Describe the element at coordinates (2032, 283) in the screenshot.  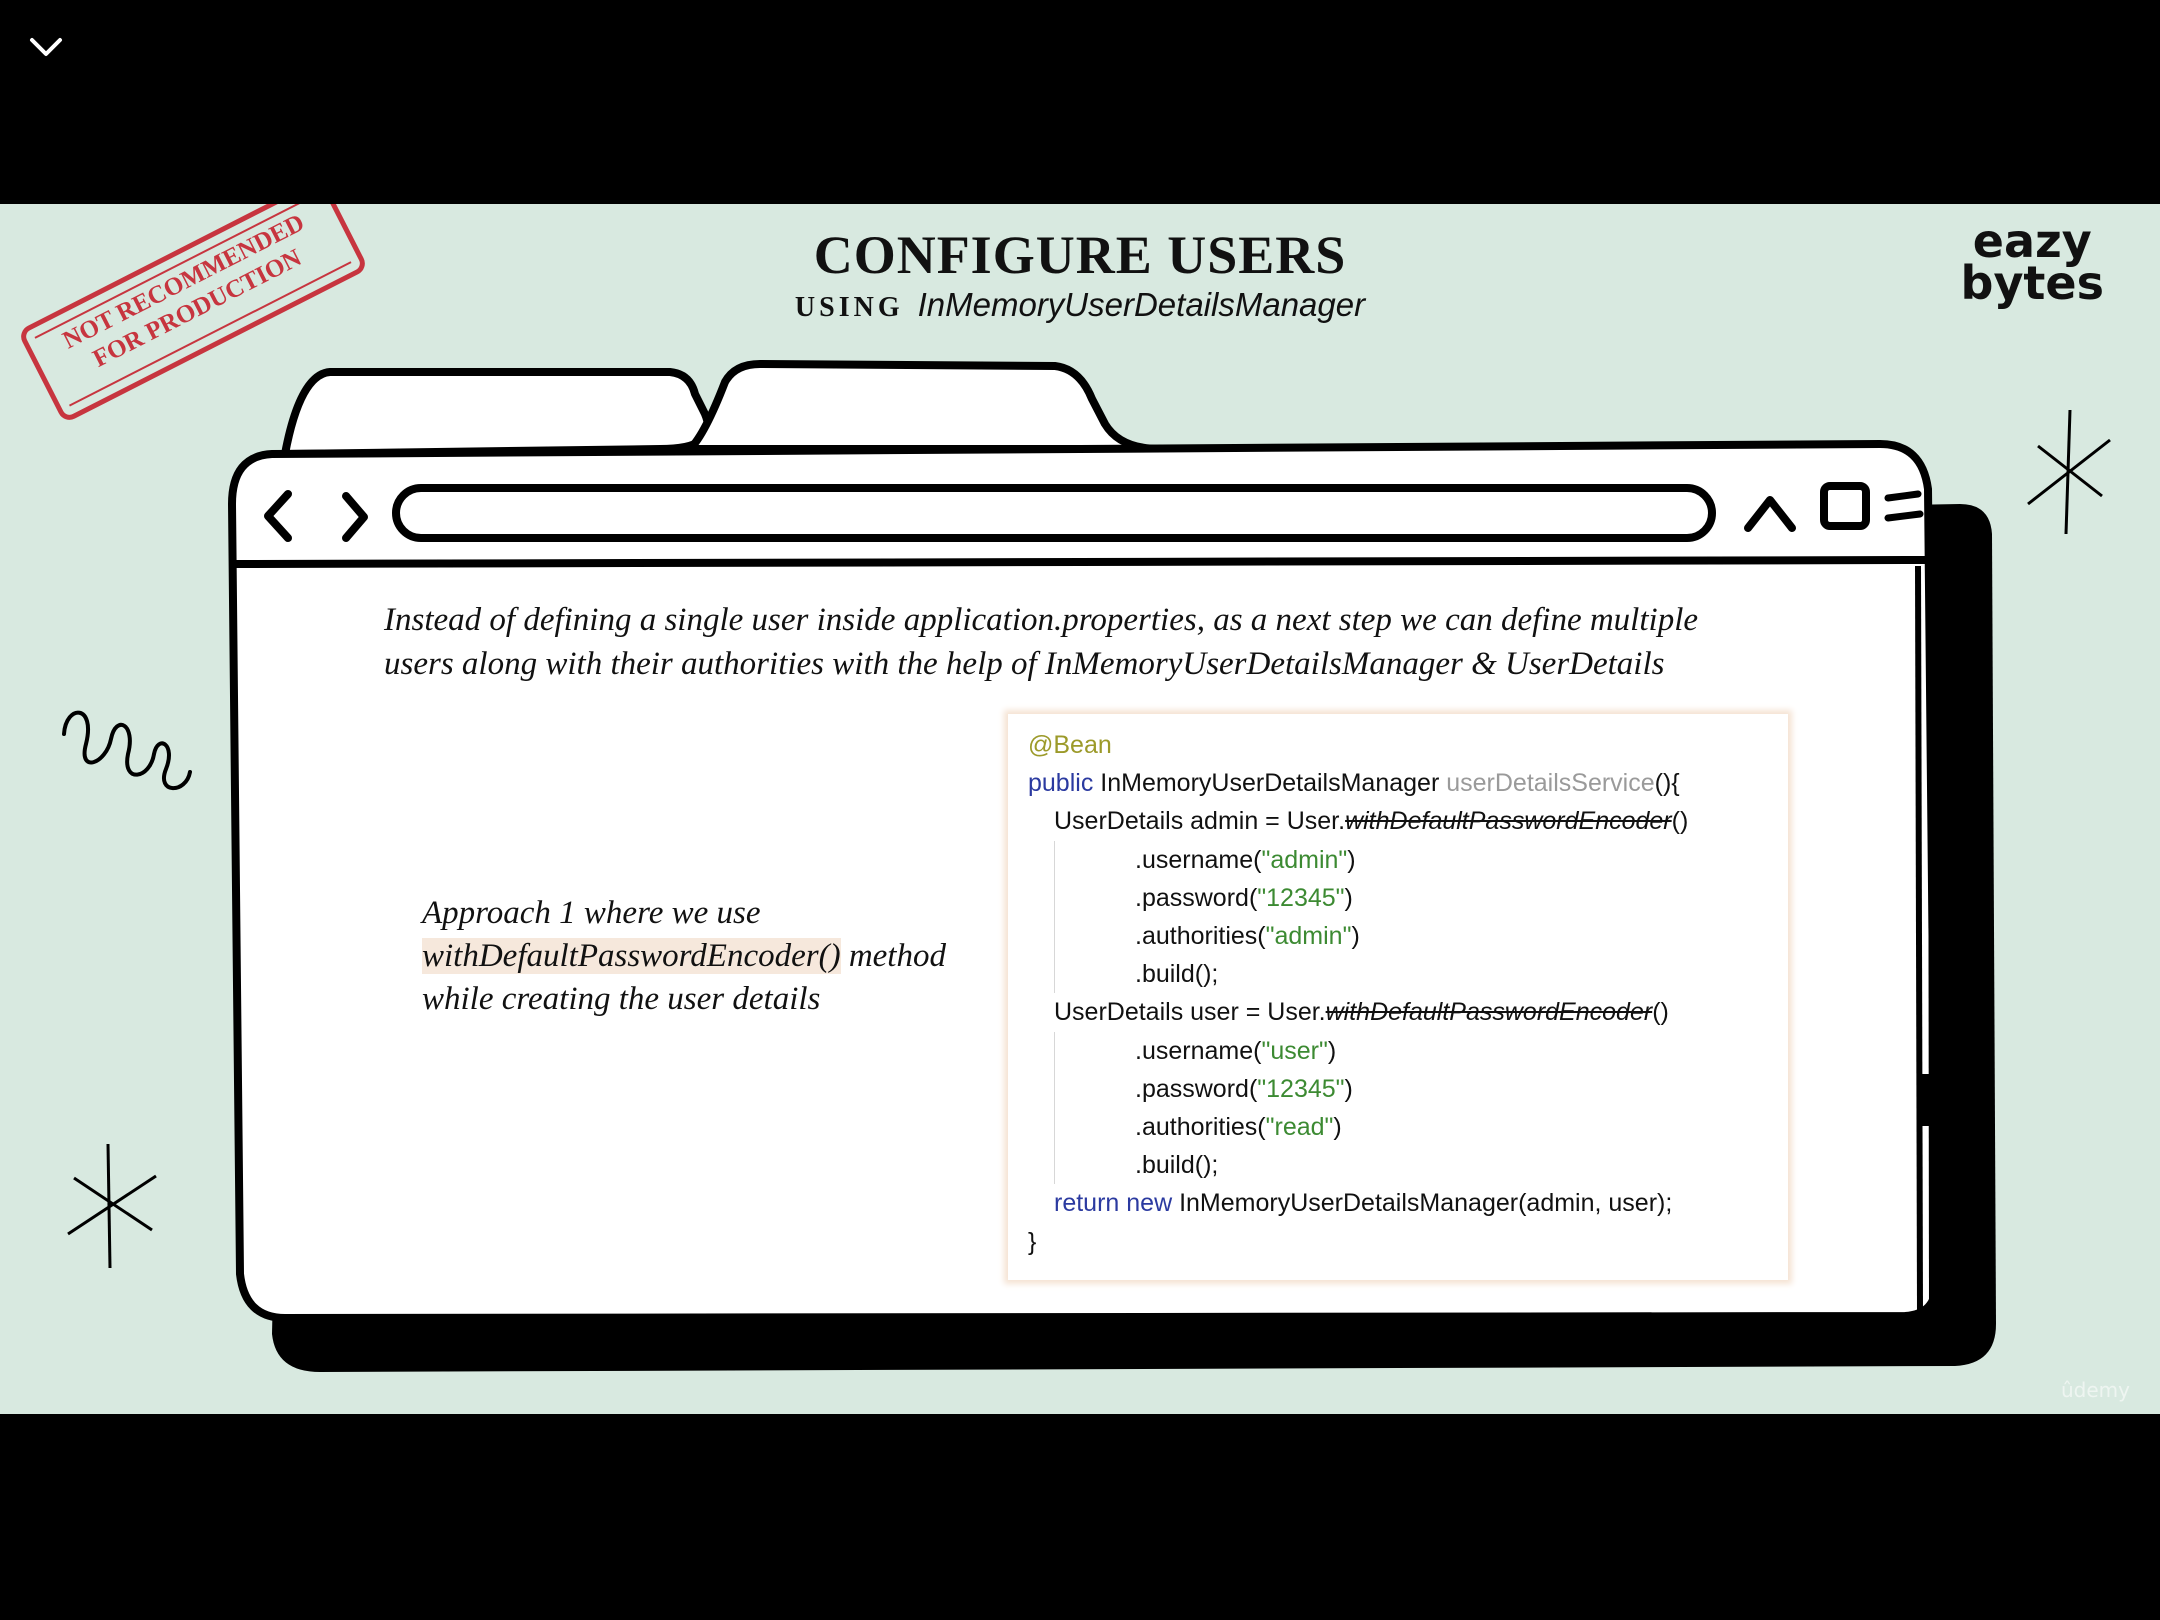
I see `logo-line-2: bytes` at that location.